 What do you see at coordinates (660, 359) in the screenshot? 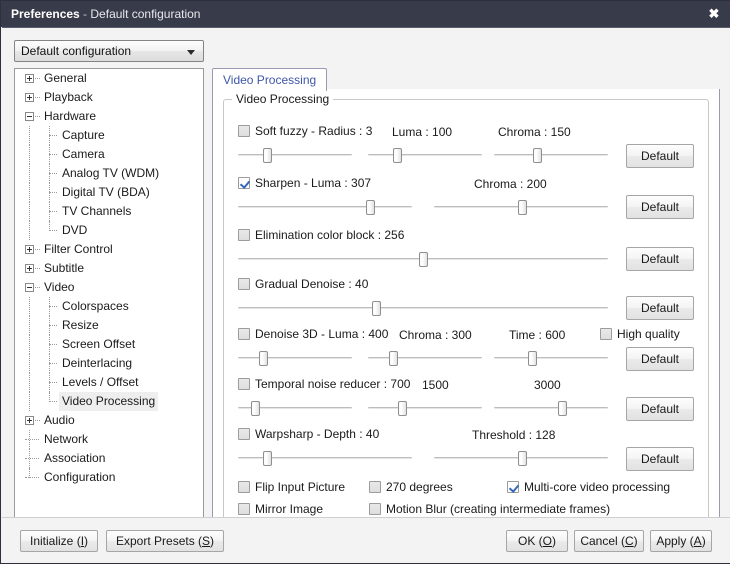
I see `denoise-3d-default-button: Default` at bounding box center [660, 359].